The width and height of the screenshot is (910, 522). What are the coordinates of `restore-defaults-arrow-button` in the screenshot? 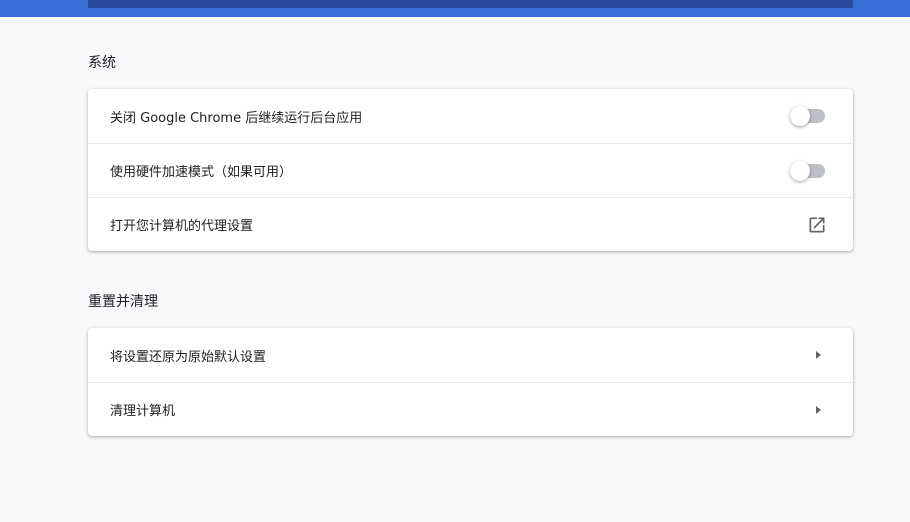 It's located at (819, 355).